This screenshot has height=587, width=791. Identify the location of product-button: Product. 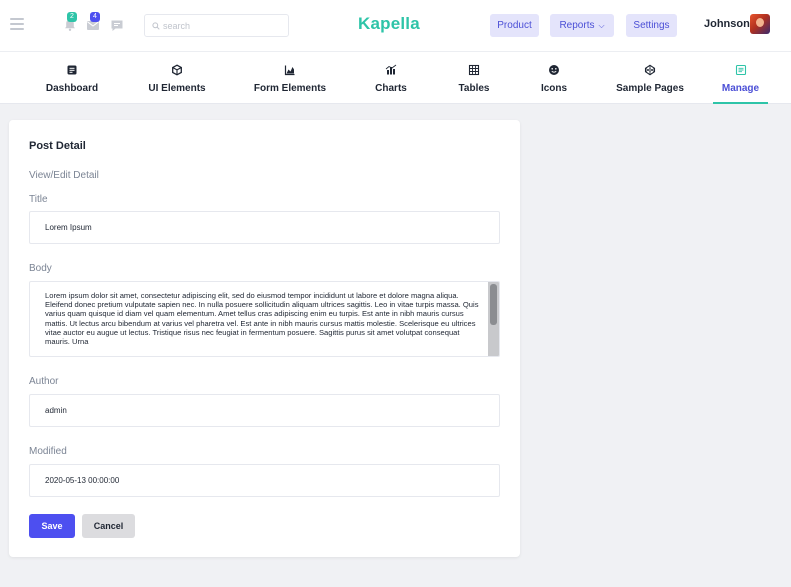
(514, 25).